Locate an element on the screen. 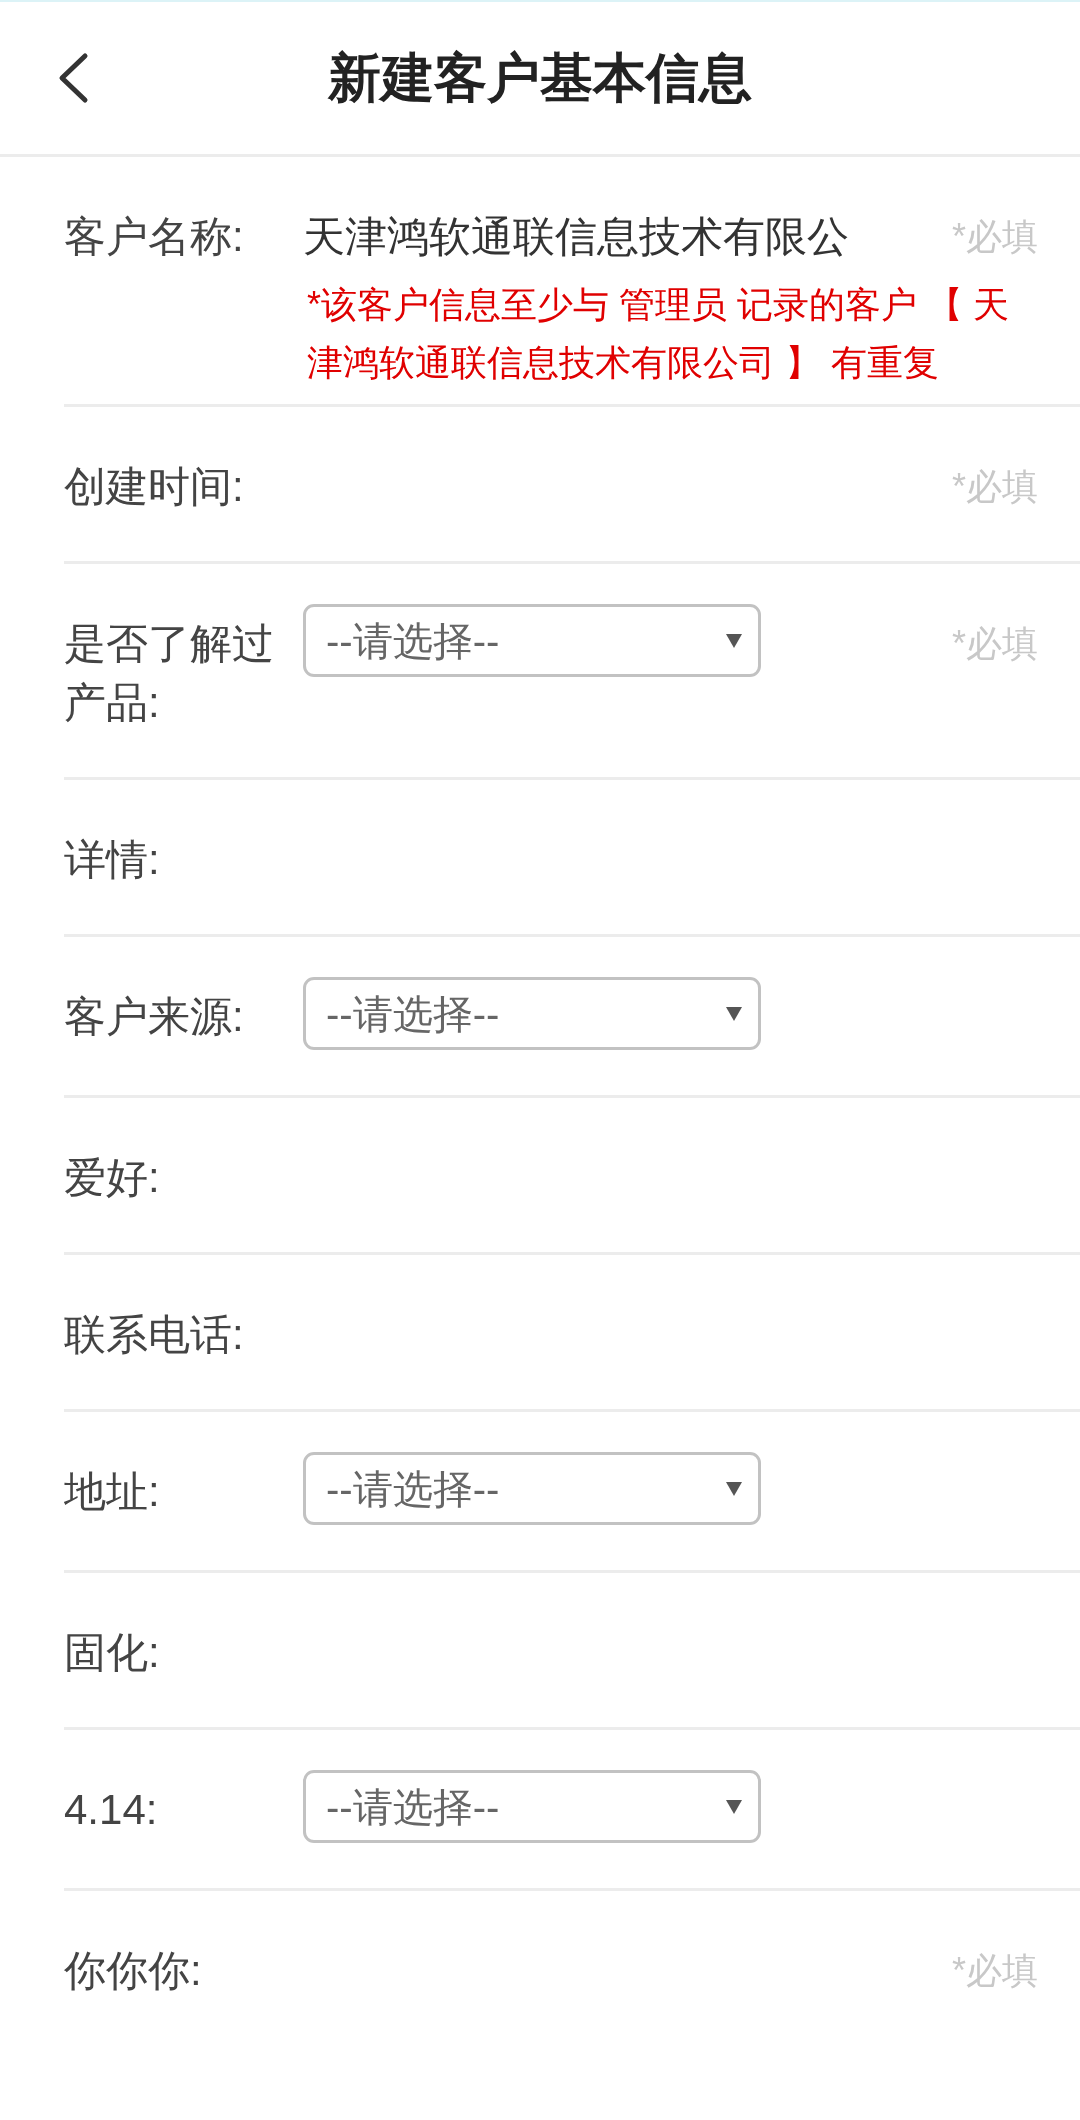  field-label: 你你你: is located at coordinates (133, 1971).